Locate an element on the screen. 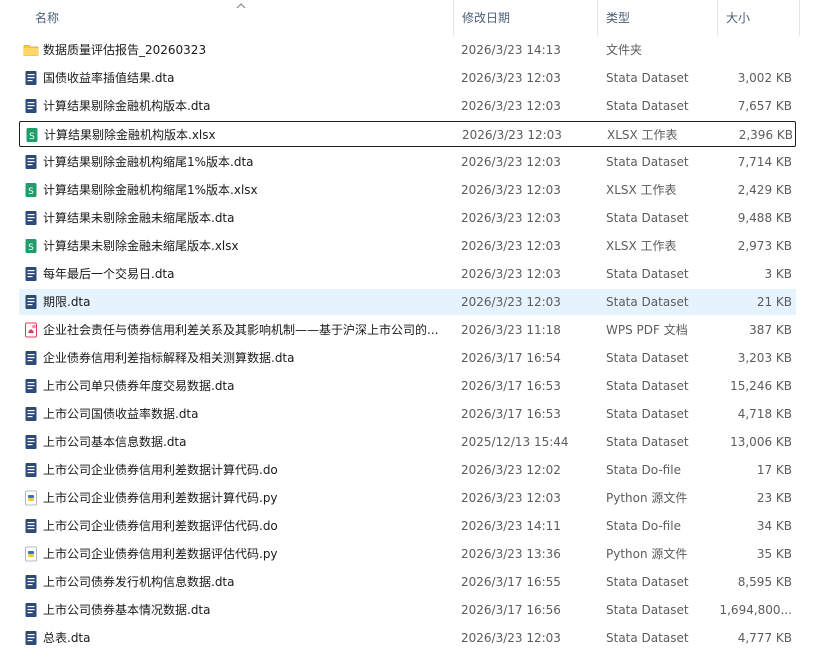 This screenshot has width=838, height=668. file-type: Python 源文件 is located at coordinates (647, 498).